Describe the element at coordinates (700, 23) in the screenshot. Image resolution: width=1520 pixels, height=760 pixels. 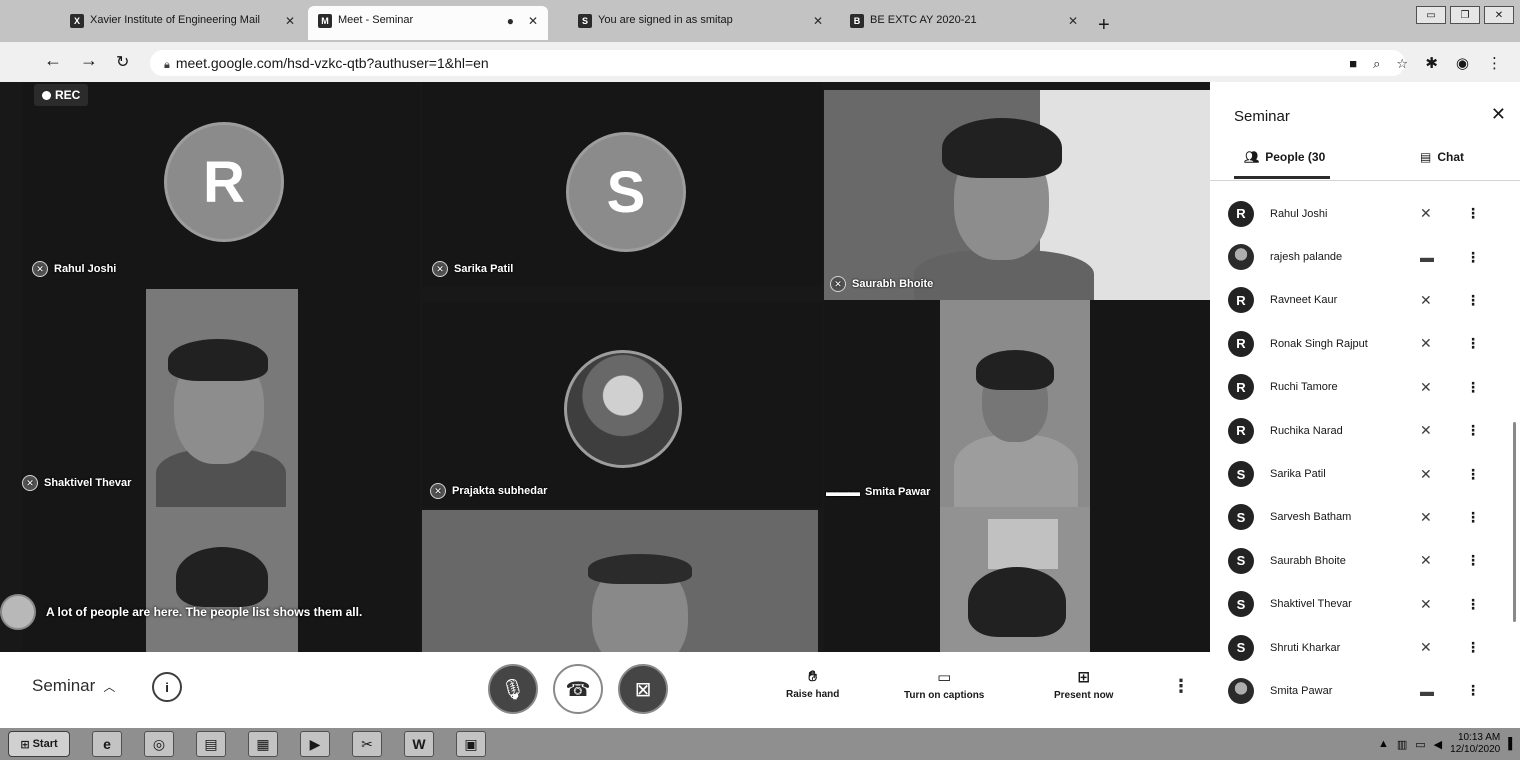
I see `tab-signed-in: S You are signed in as smitap ✕` at that location.